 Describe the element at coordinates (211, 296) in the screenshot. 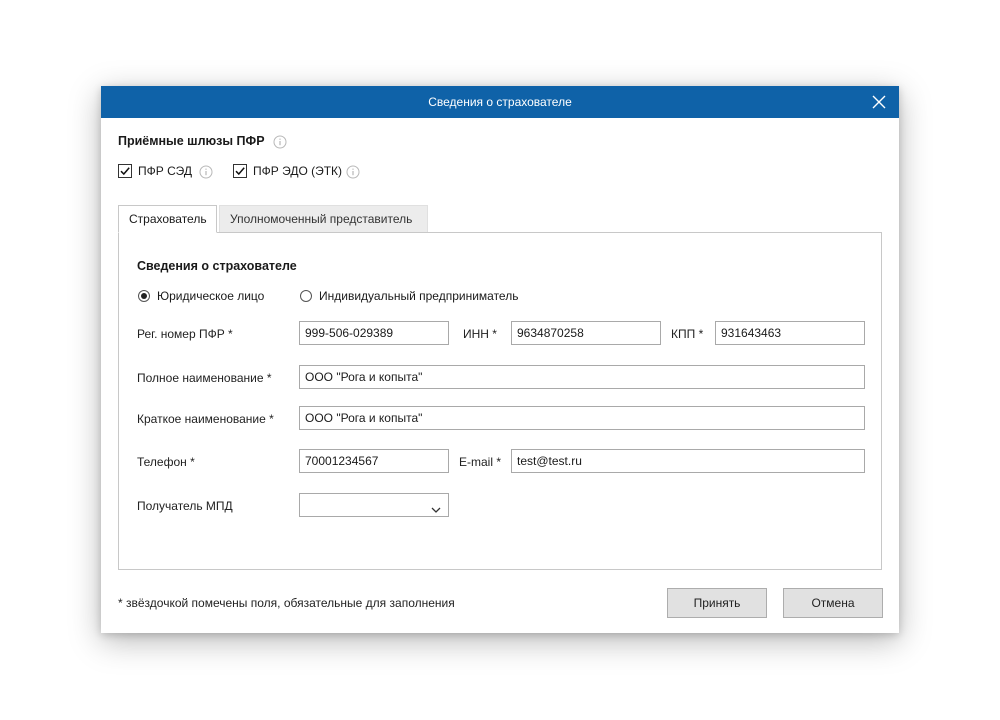

I see `radio-legal-entity-label: Юридическое лицо` at that location.